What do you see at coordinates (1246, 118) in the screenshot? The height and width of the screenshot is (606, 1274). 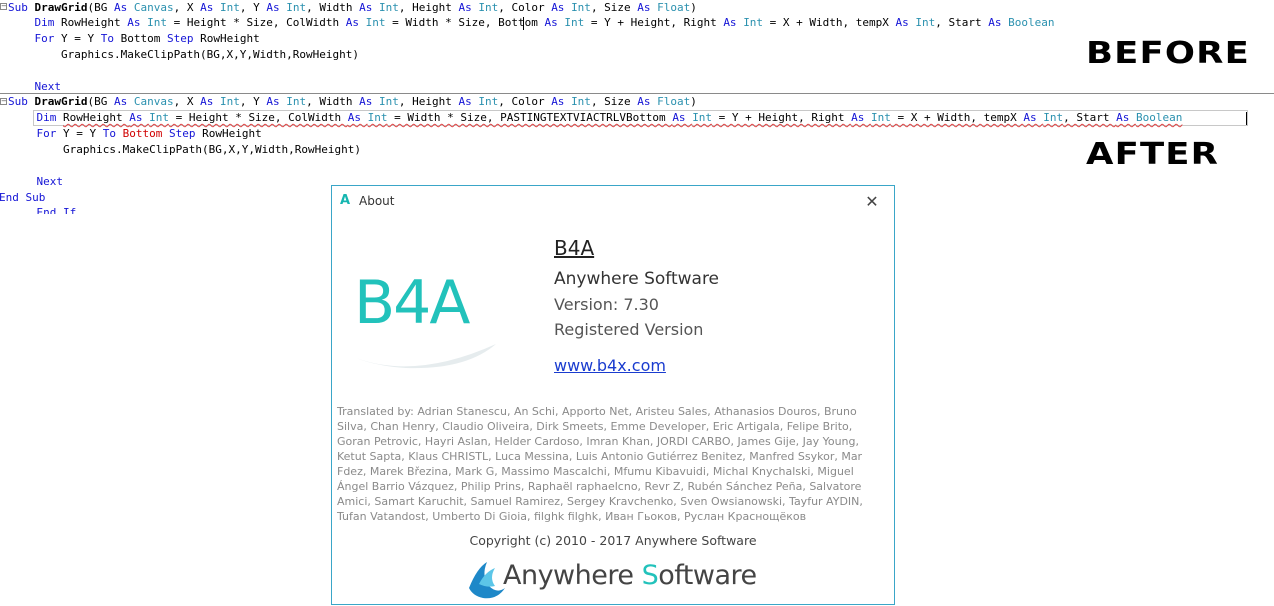 I see `text-cursor` at bounding box center [1246, 118].